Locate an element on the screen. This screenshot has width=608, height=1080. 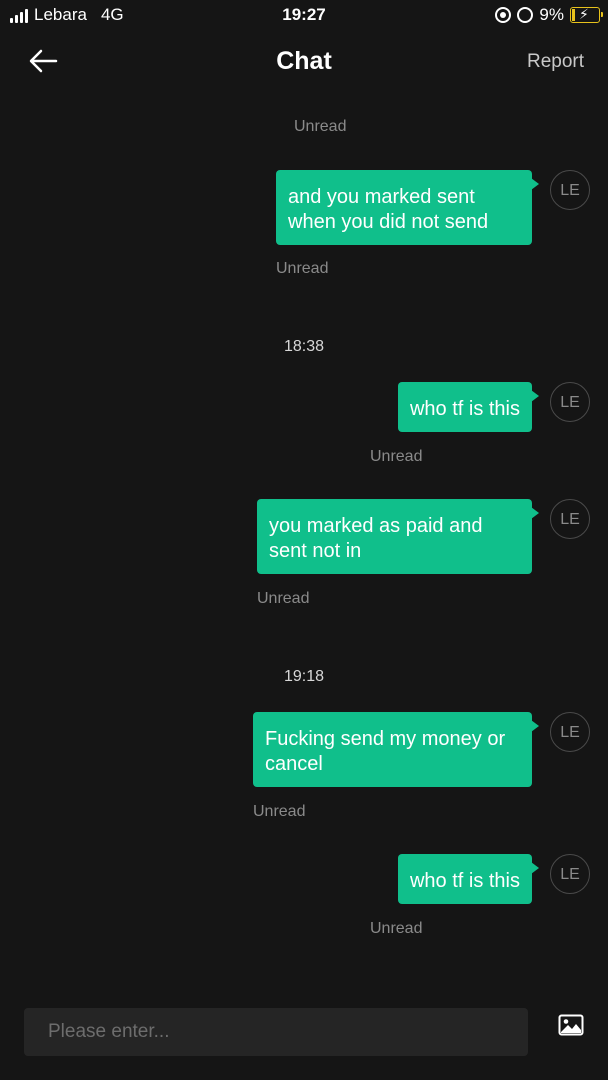
page-title: Chat is located at coordinates (304, 61).